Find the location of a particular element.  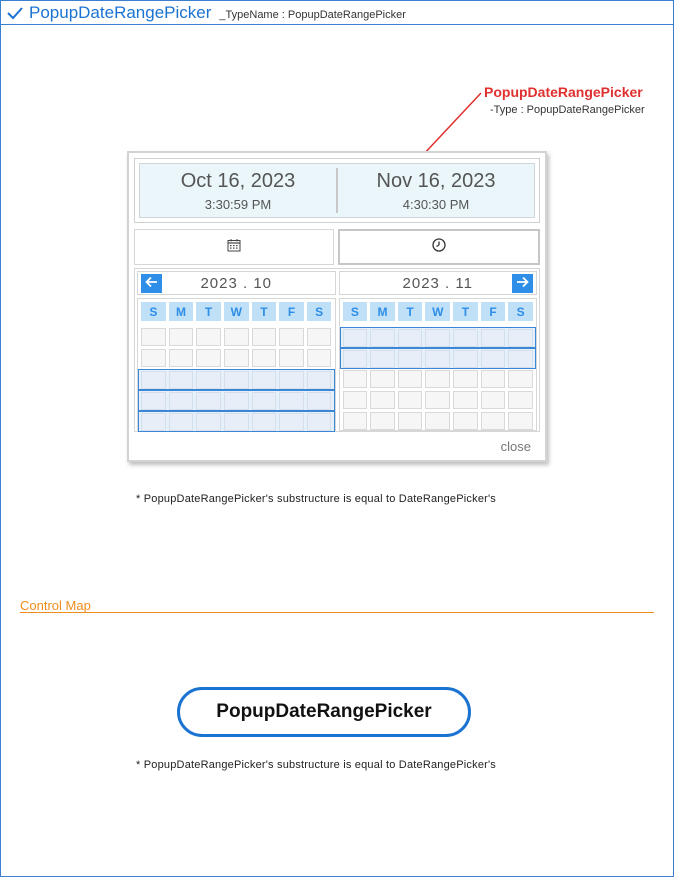

close-button: close is located at coordinates (516, 446).